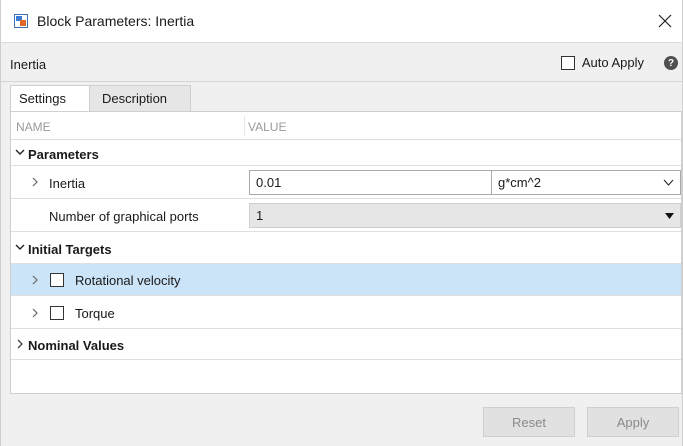  Describe the element at coordinates (67, 183) in the screenshot. I see `inertia-label: Inertia` at that location.